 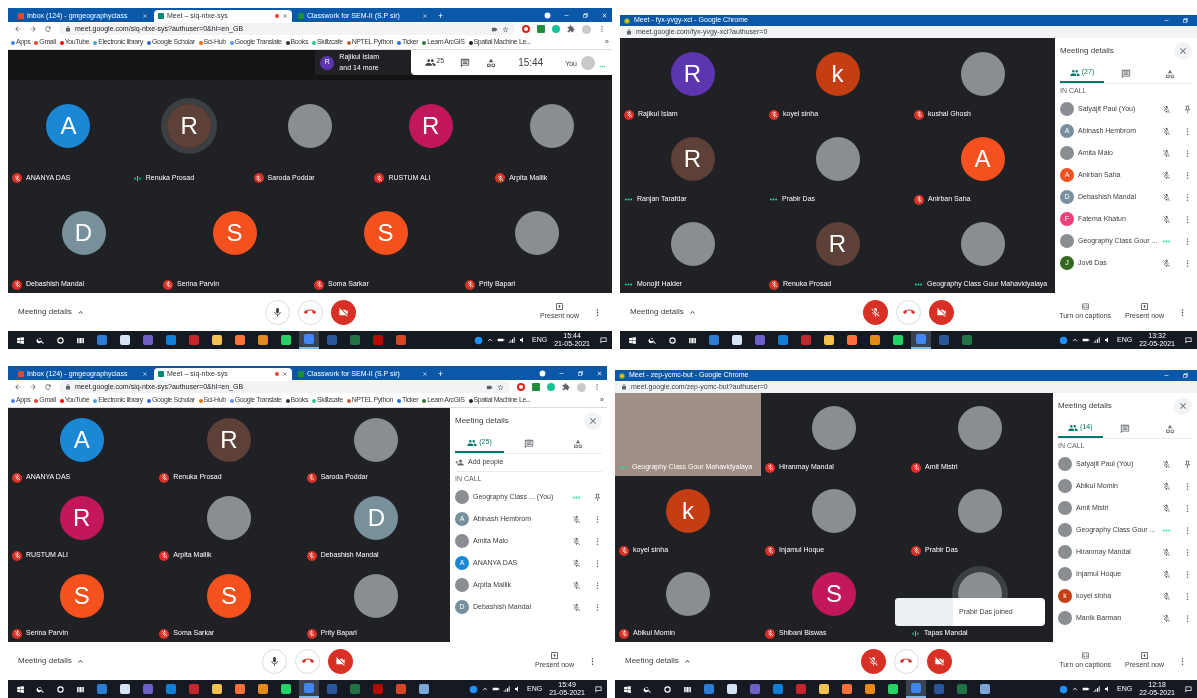 What do you see at coordinates (531, 63) in the screenshot?
I see `meeting-clock: 15:44` at bounding box center [531, 63].